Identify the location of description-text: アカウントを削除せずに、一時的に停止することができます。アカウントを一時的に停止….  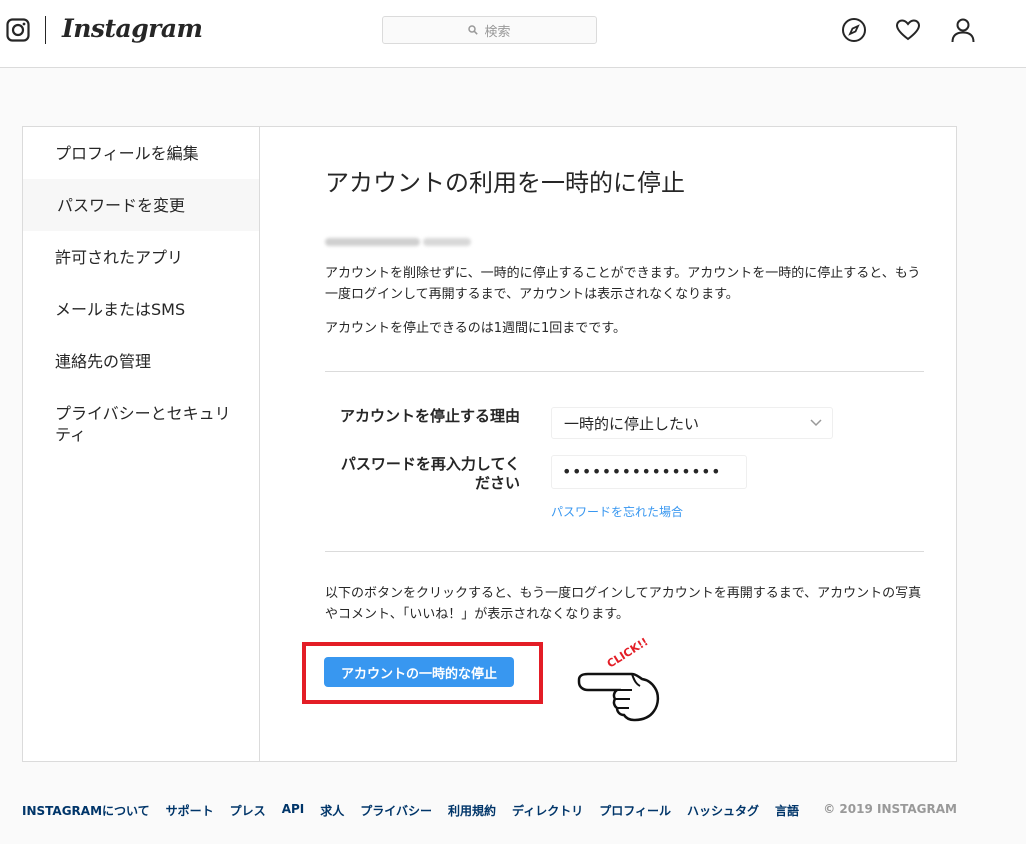
(623, 284).